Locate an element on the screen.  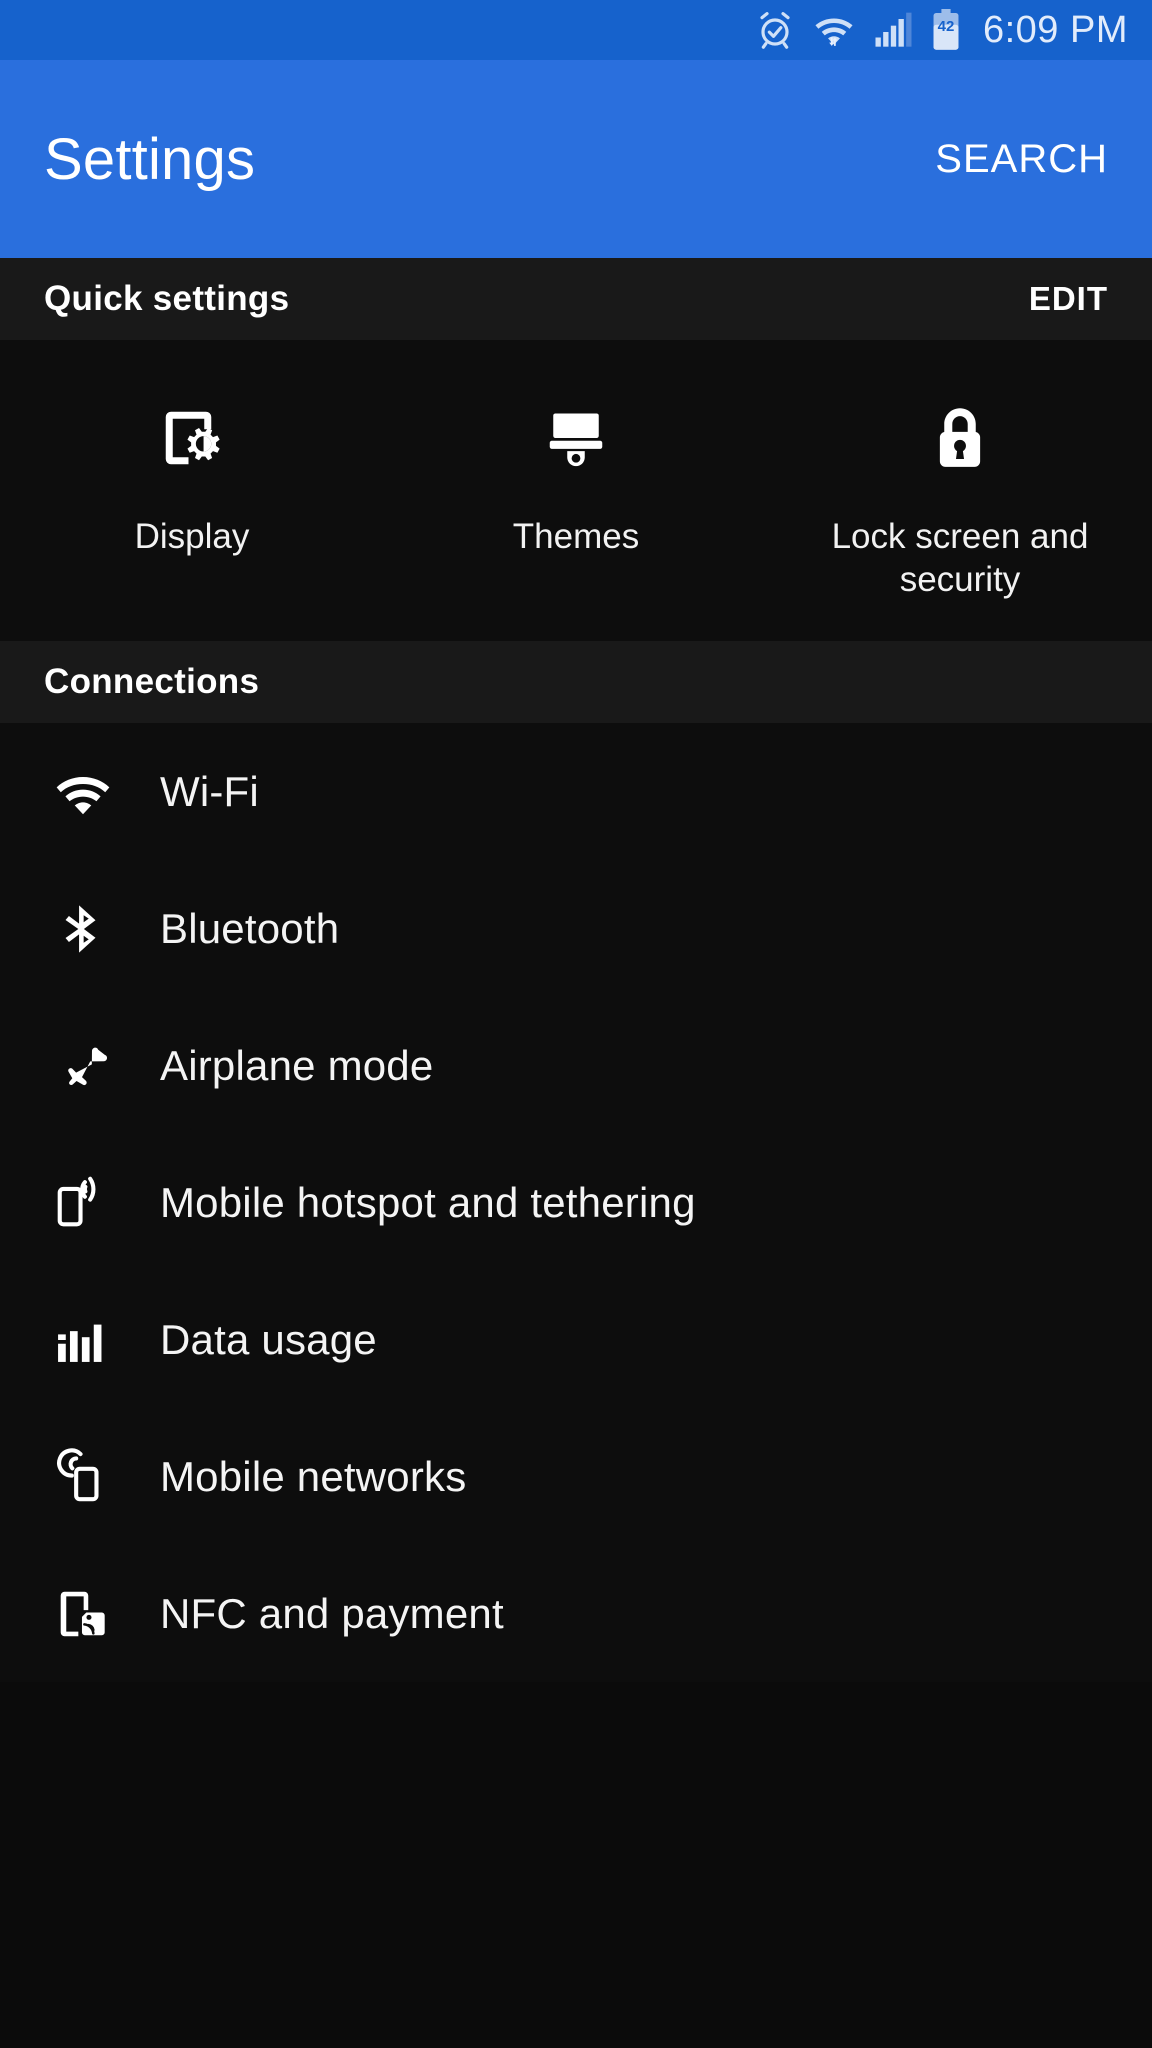
bar-chart-icon is located at coordinates (106, 1340).